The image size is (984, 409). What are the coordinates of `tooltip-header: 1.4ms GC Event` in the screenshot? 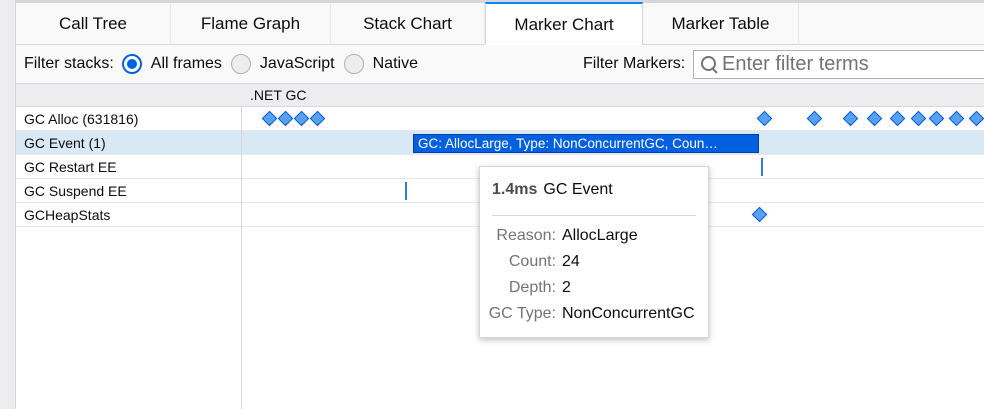 It's located at (552, 190).